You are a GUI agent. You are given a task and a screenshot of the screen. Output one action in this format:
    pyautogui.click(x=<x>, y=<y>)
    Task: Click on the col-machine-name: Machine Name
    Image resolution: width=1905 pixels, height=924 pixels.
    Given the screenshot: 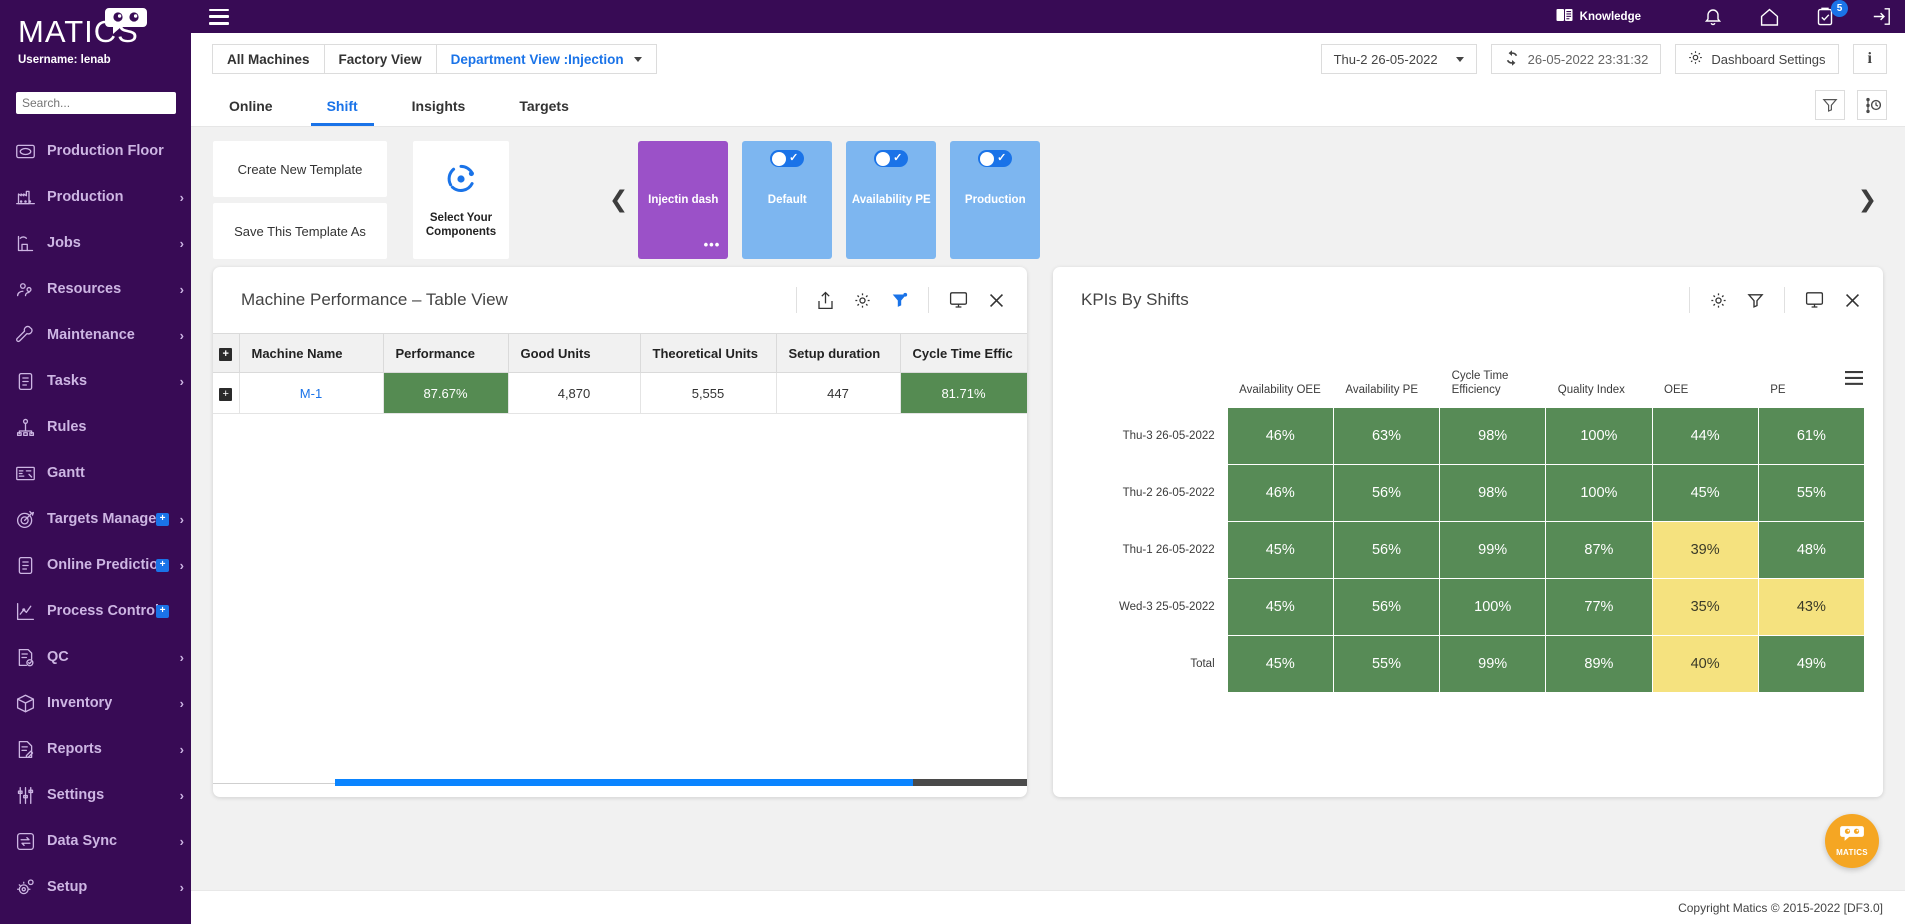 What is the action you would take?
    pyautogui.click(x=311, y=353)
    